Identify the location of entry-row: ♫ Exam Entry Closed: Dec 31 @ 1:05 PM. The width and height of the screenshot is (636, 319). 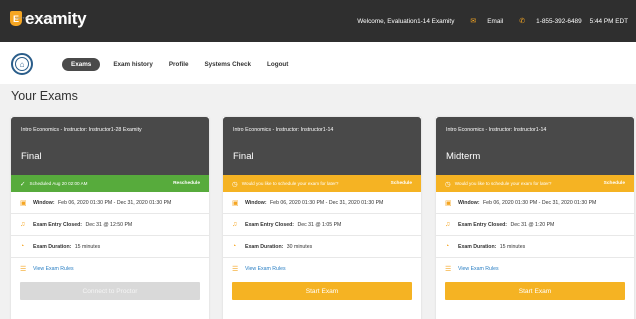
(322, 225).